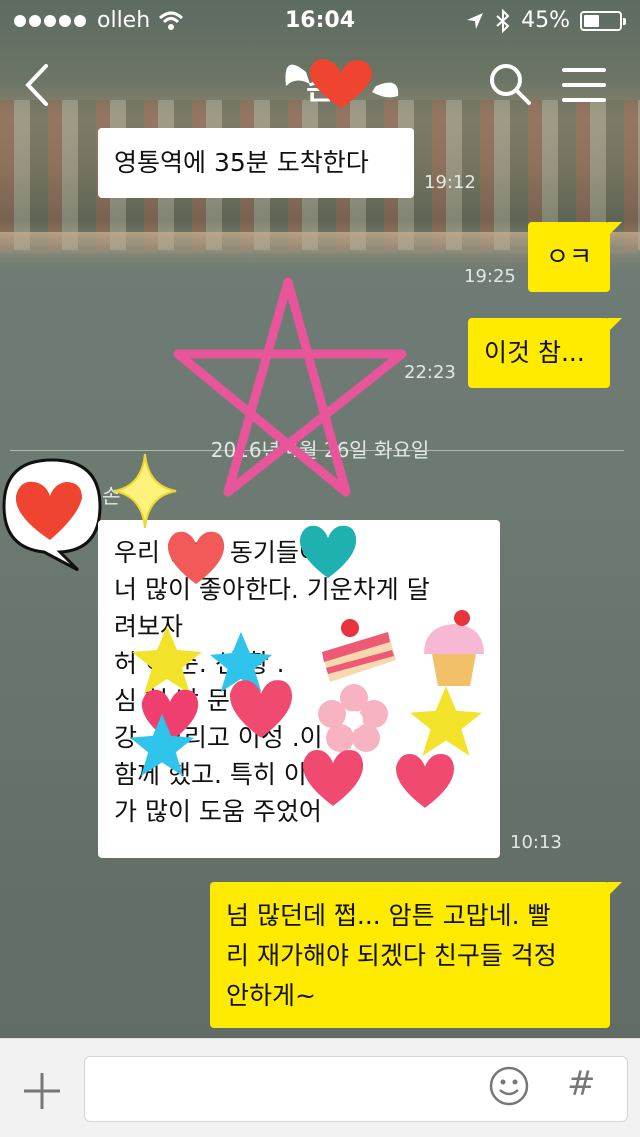  What do you see at coordinates (536, 842) in the screenshot?
I see `message-time: 10:13` at bounding box center [536, 842].